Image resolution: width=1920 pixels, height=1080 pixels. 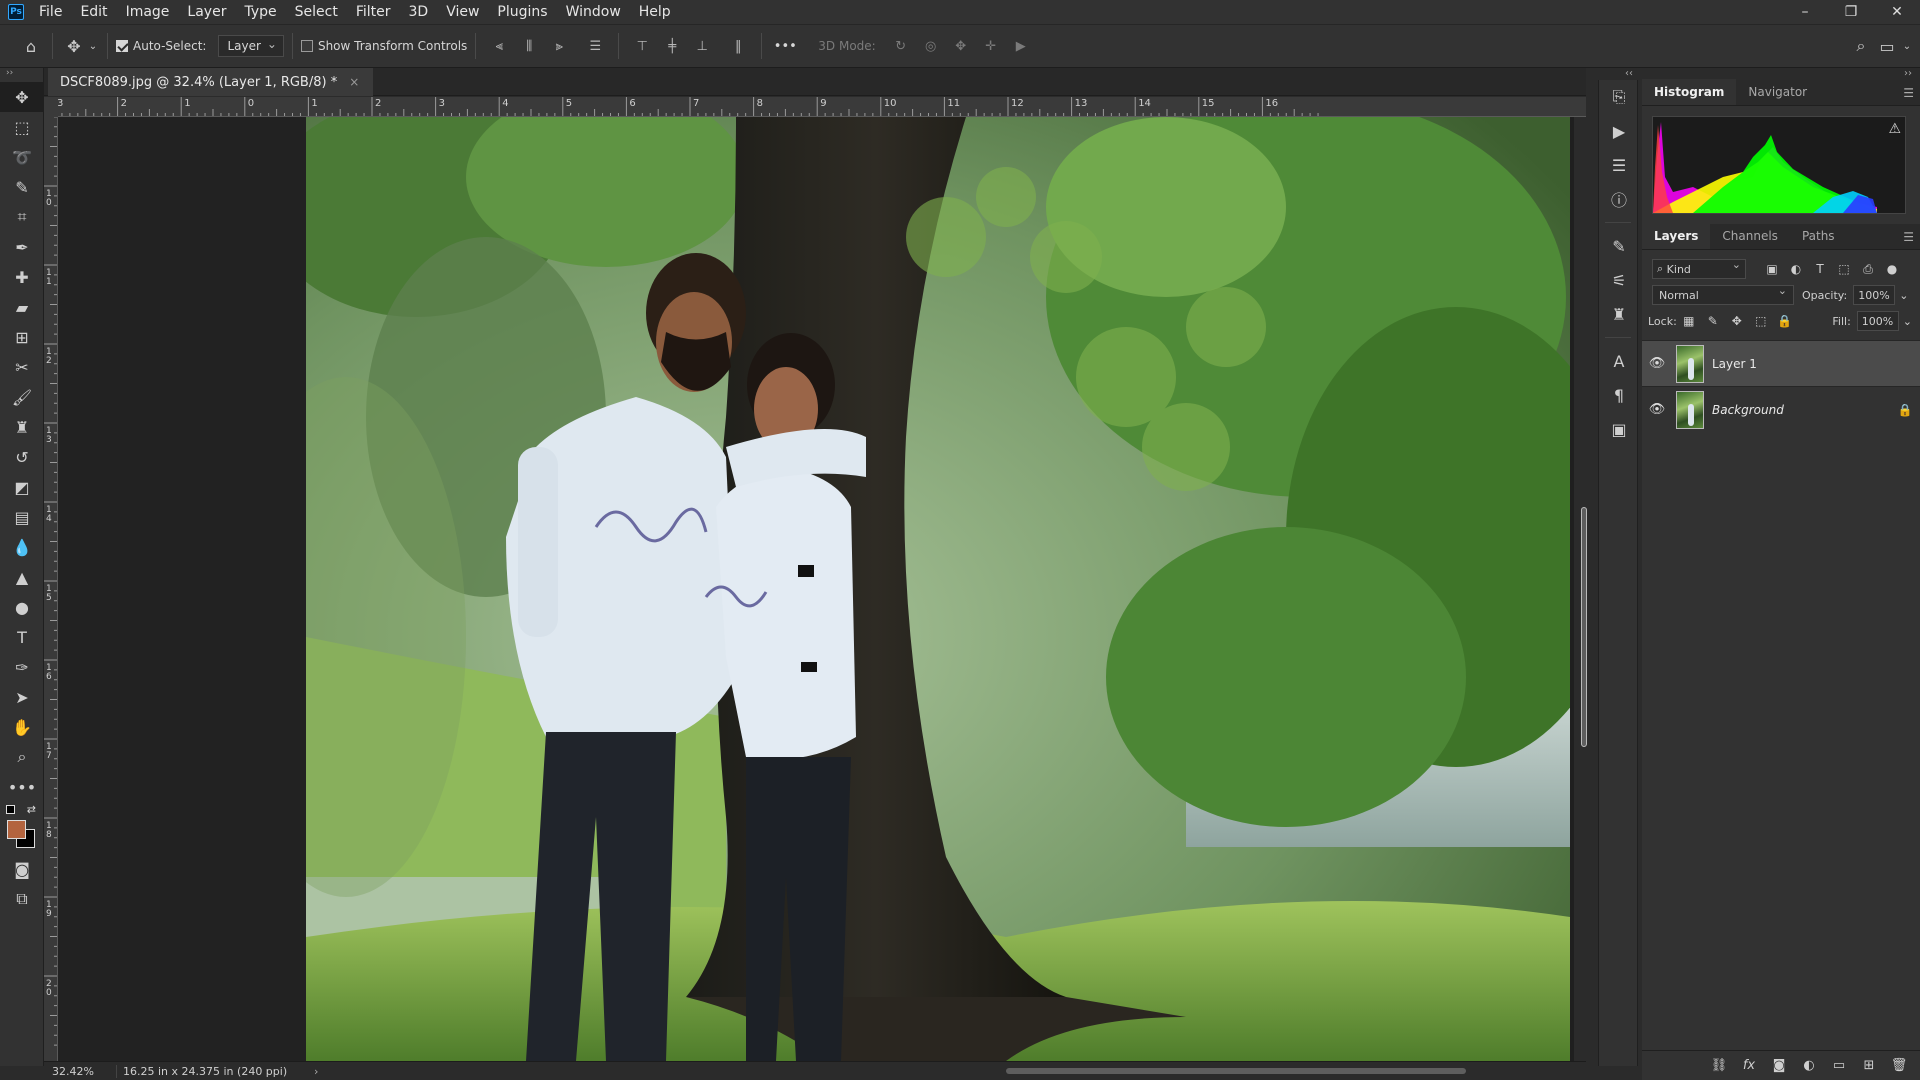 What do you see at coordinates (22, 547) in the screenshot?
I see `blur-tool-icon: 💧` at bounding box center [22, 547].